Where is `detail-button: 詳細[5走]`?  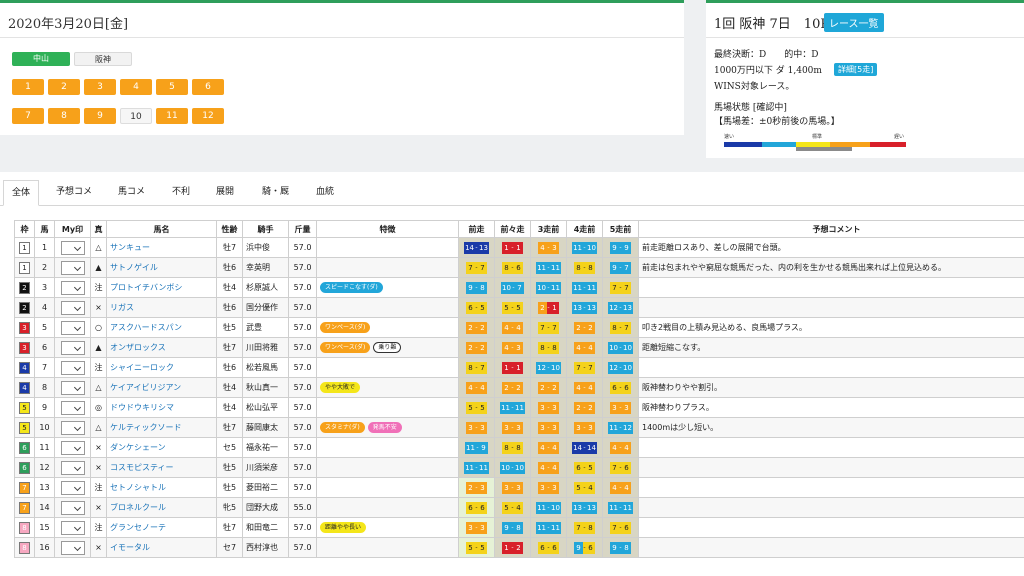 detail-button: 詳細[5走] is located at coordinates (856, 69).